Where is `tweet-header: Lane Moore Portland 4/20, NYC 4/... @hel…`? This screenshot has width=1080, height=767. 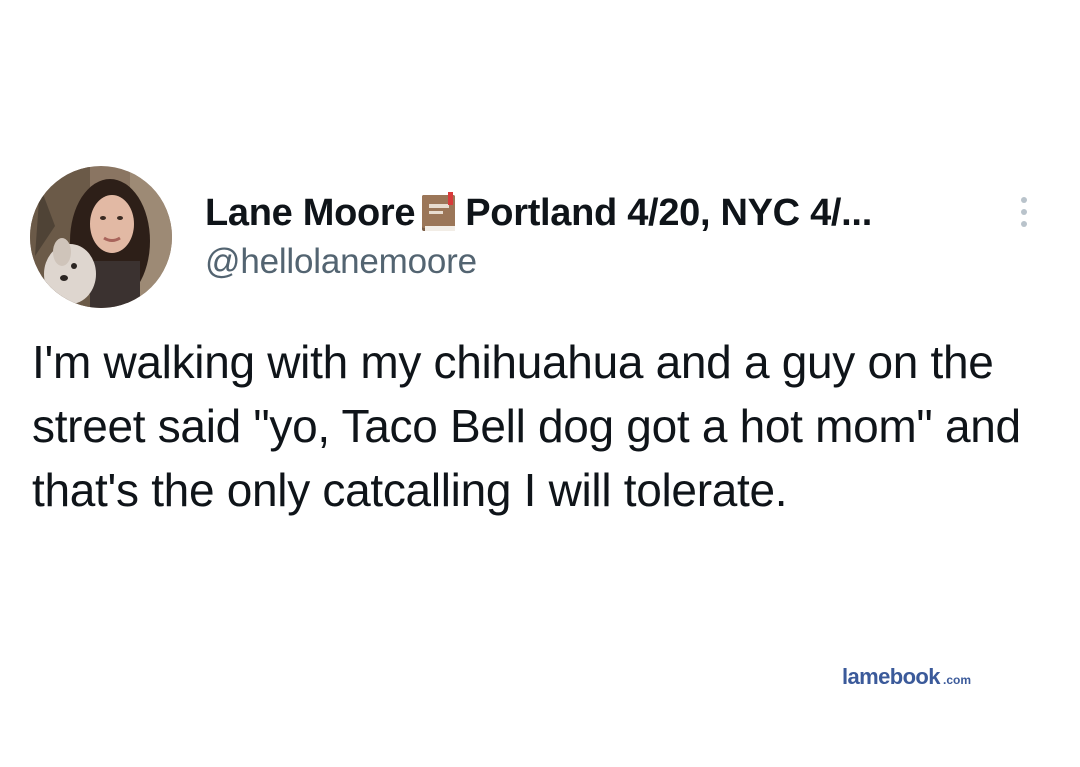 tweet-header: Lane Moore Portland 4/20, NYC 4/... @hel… is located at coordinates (605, 236).